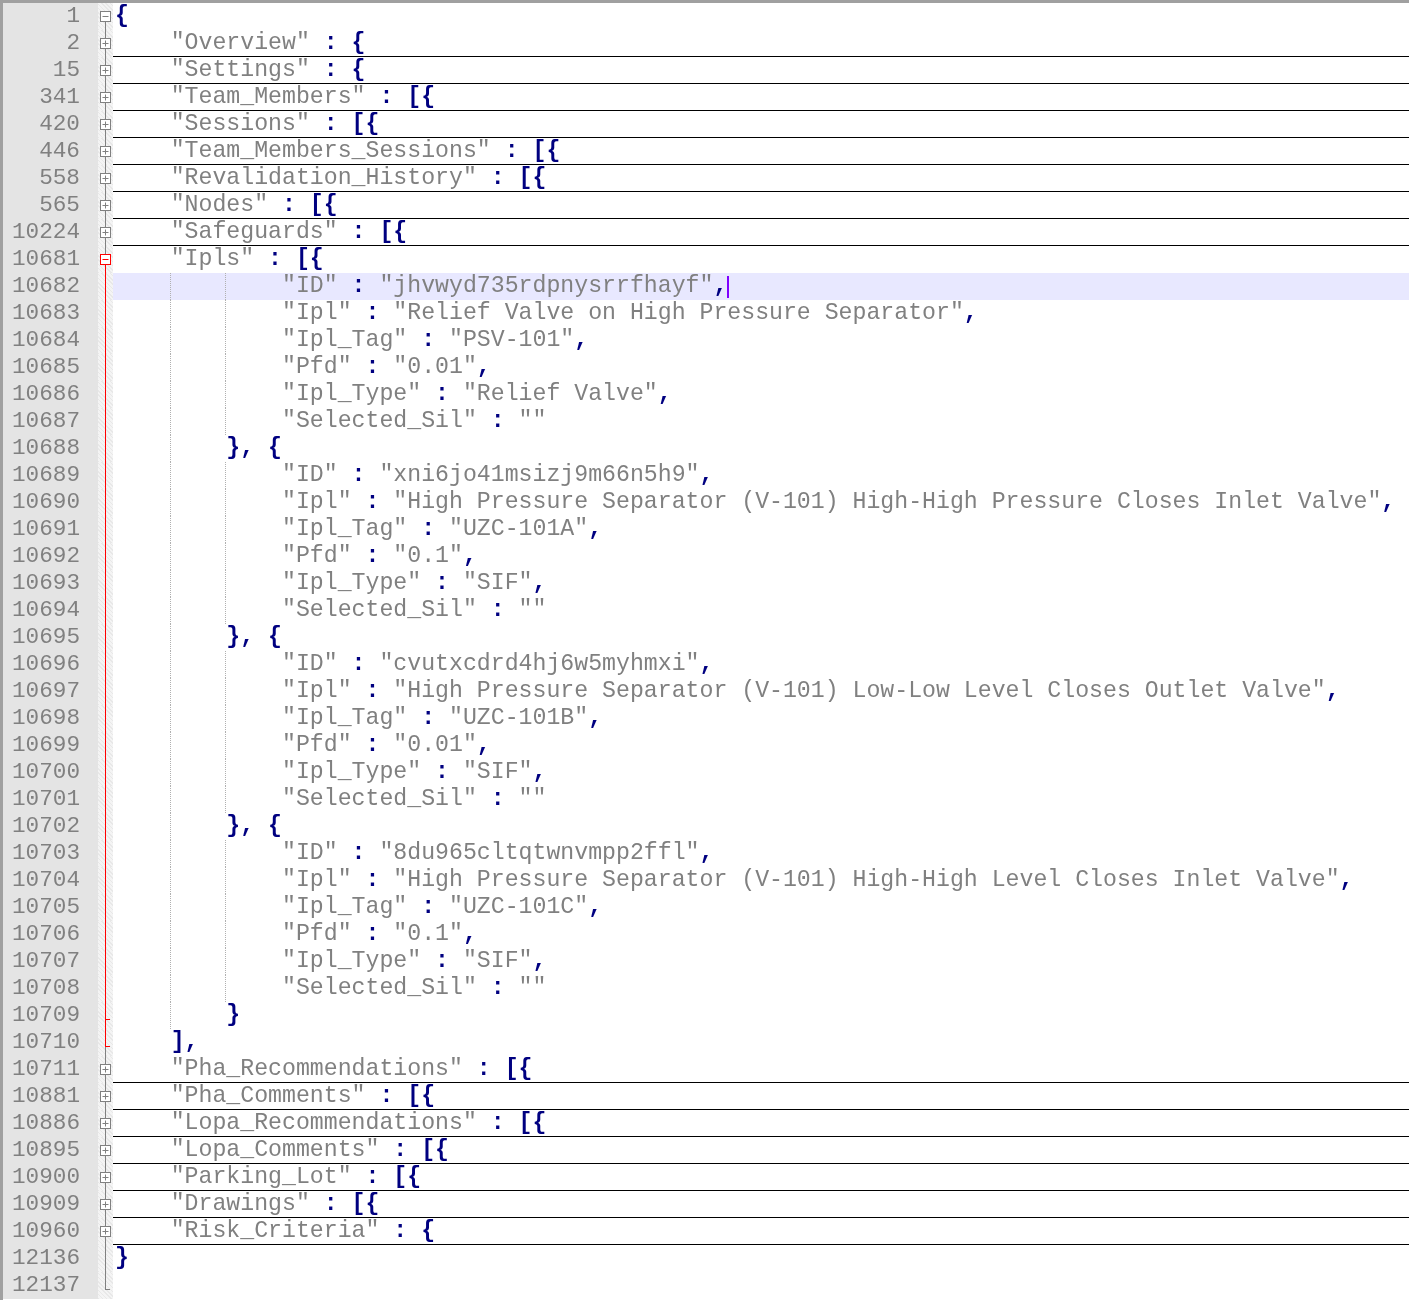  I want to click on line-number: 10694, so click(45, 610).